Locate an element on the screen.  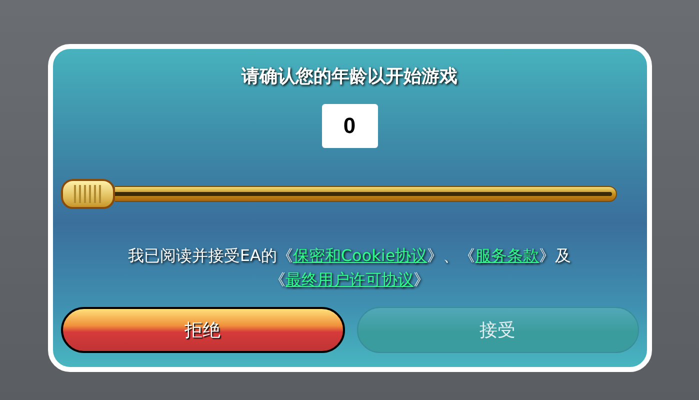
slider-thumb is located at coordinates (87, 194).